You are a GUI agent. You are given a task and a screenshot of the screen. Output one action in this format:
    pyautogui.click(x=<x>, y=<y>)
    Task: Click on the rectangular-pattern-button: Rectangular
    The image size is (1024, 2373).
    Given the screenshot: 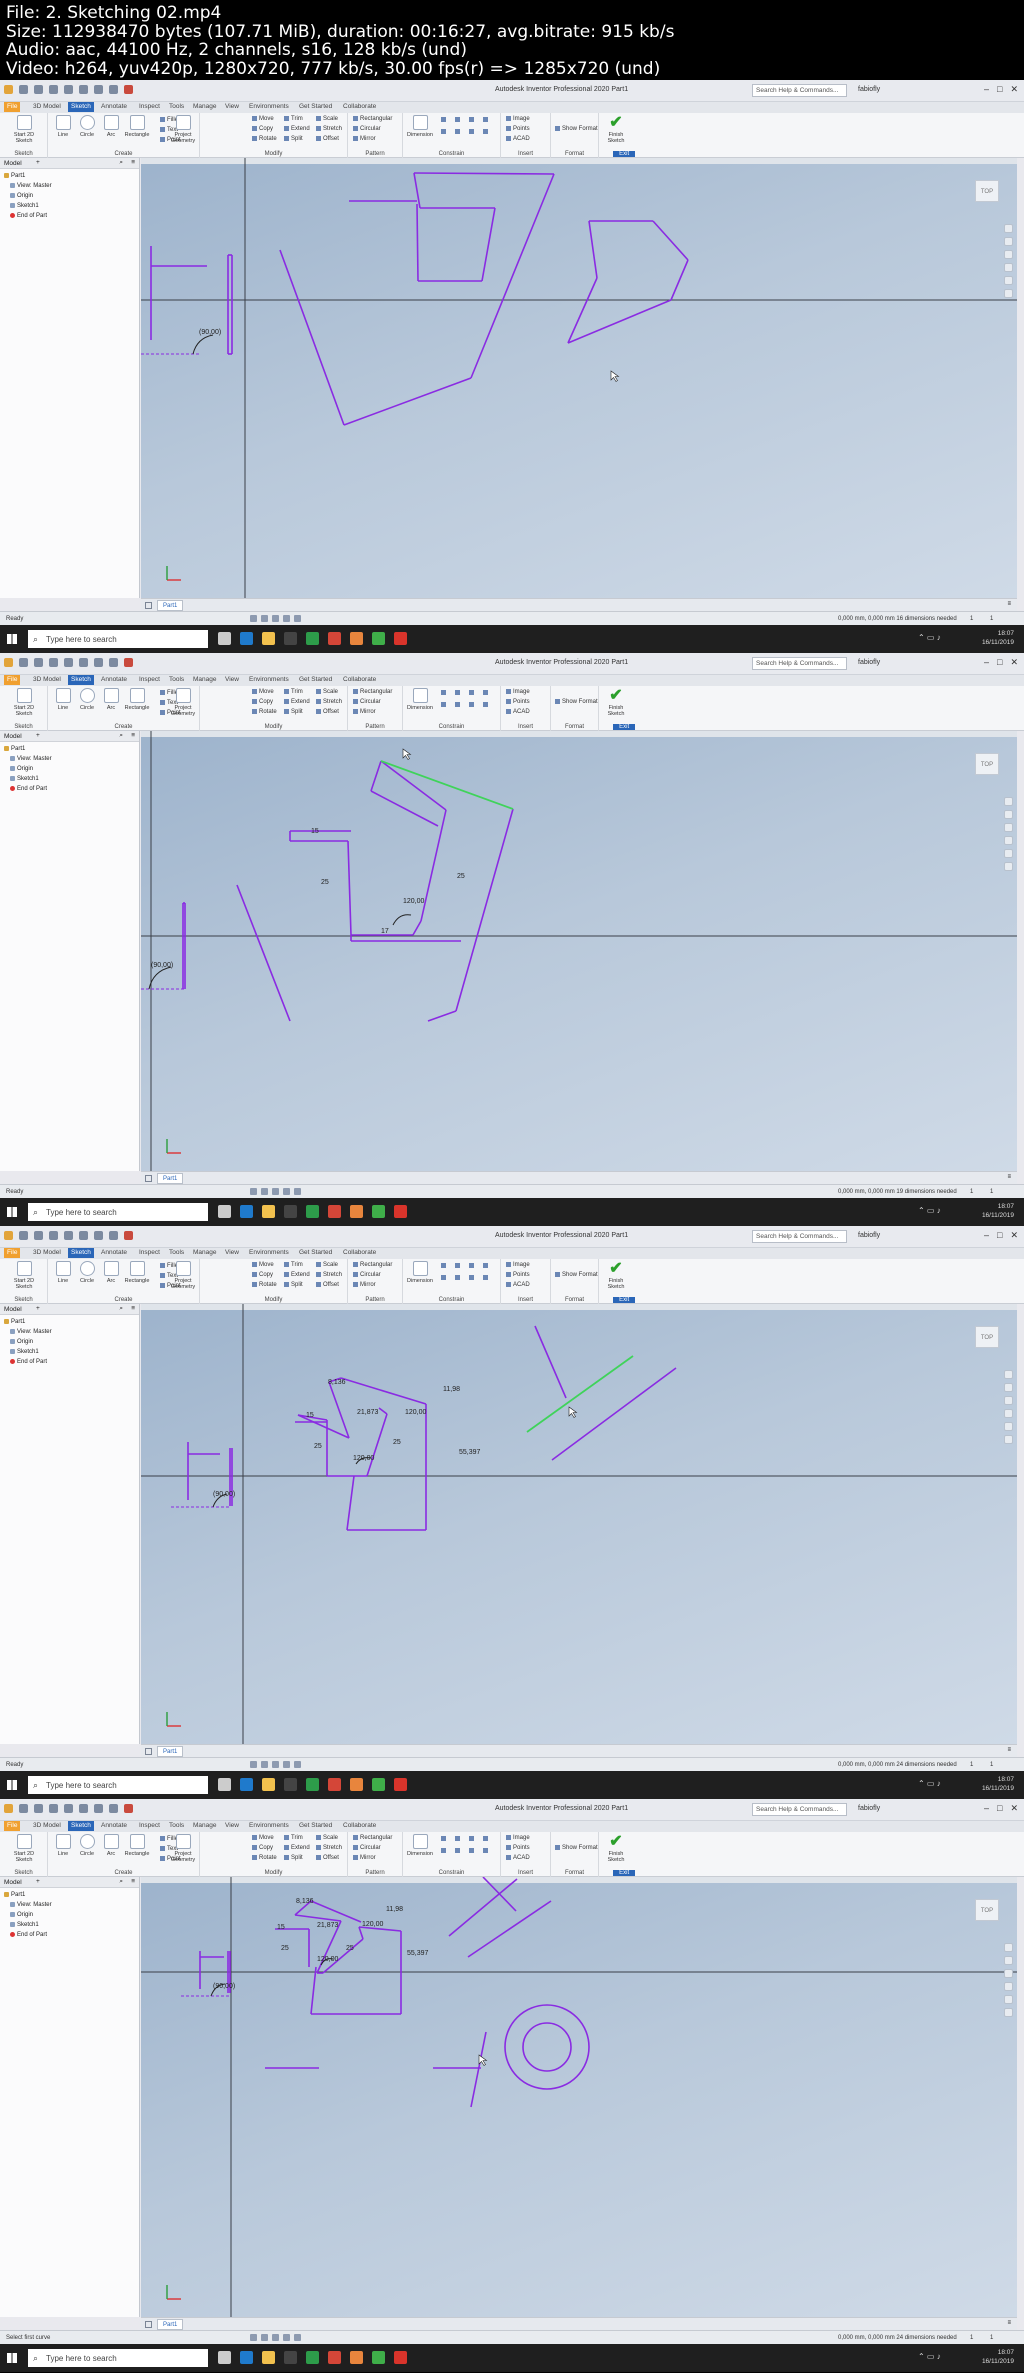 What is the action you would take?
    pyautogui.click(x=372, y=1838)
    